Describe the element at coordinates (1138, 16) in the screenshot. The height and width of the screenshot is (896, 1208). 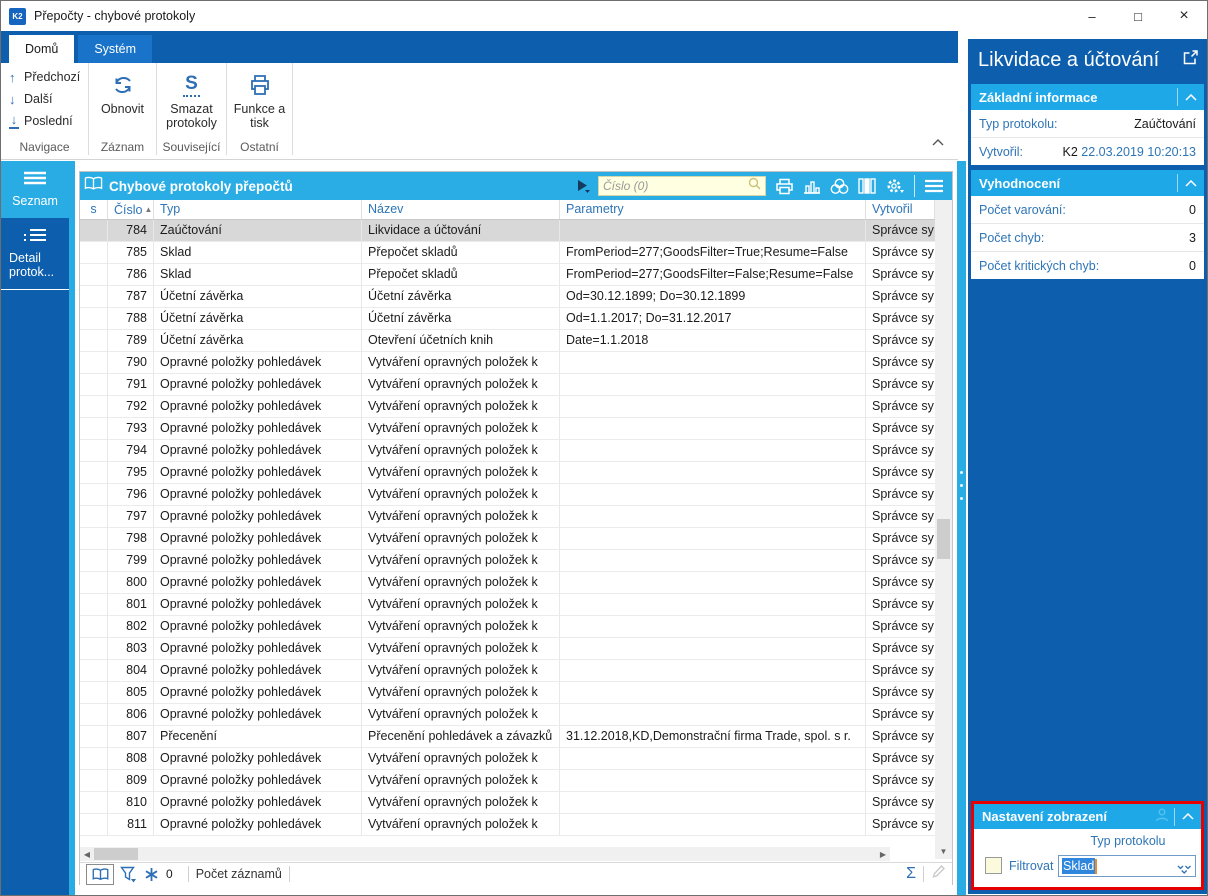
I see `maximize-button: □` at that location.